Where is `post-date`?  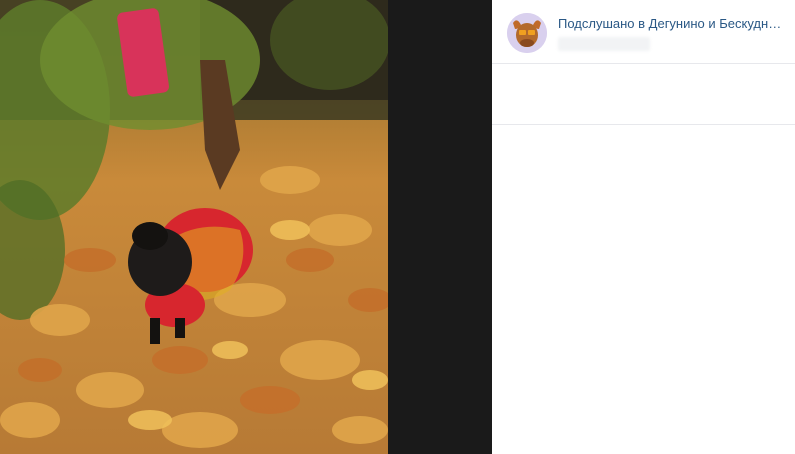
post-date is located at coordinates (604, 44).